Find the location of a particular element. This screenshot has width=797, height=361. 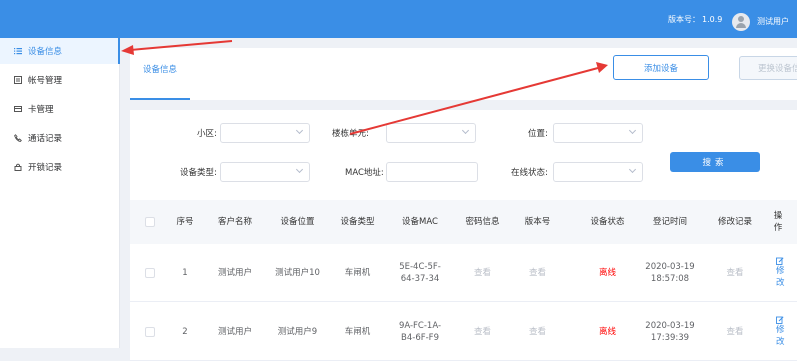

search-button: 搜索 is located at coordinates (715, 162).